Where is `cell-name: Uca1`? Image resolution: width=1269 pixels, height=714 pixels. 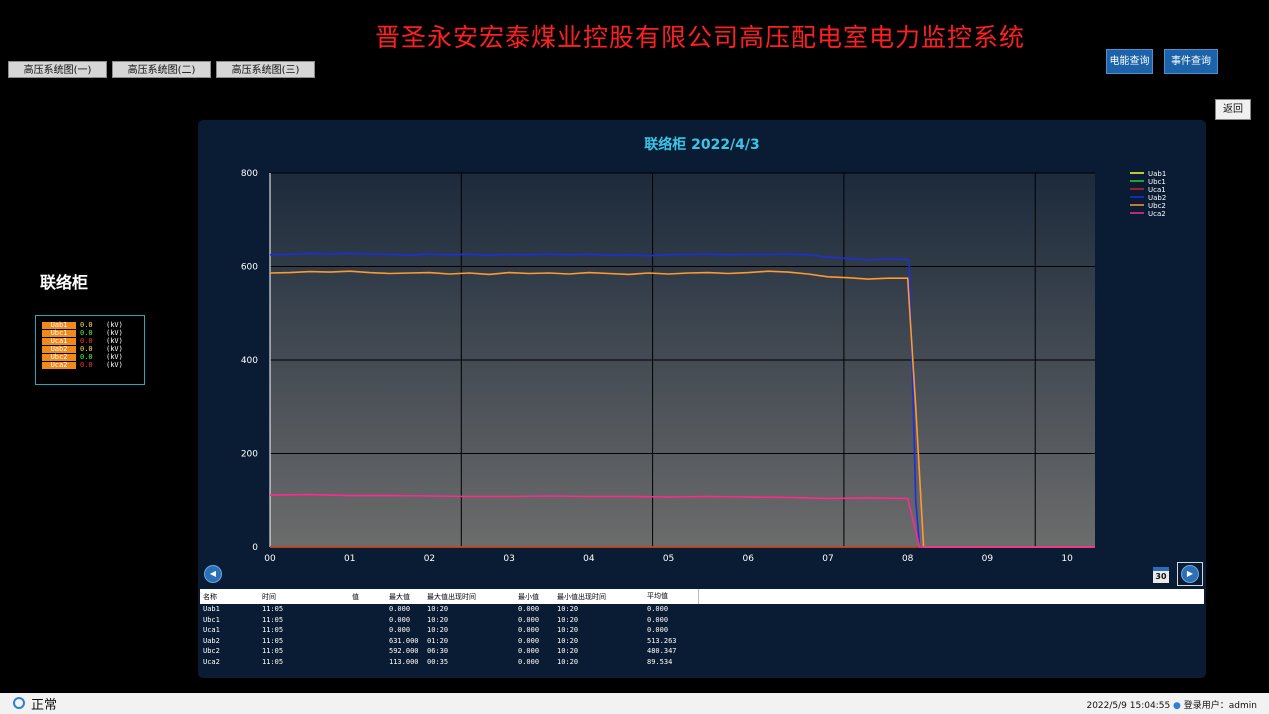
cell-name: Uca1 is located at coordinates (211, 630).